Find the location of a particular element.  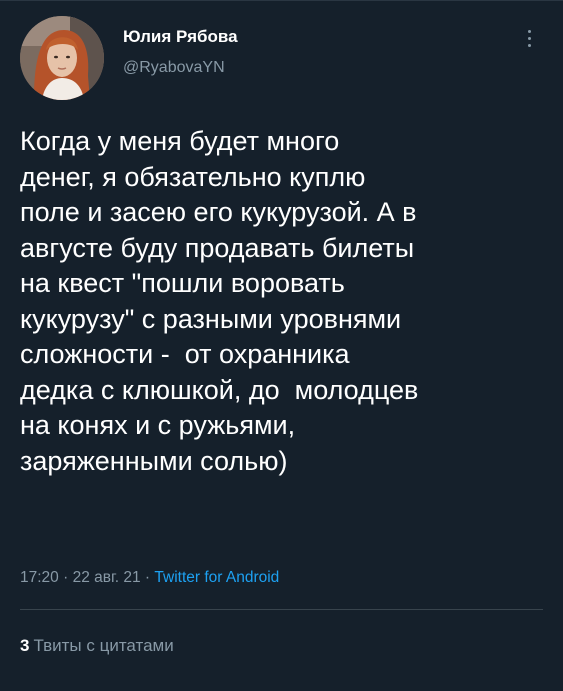

tweet-text-line: поле и засею его кукурузой. А в is located at coordinates (218, 212).